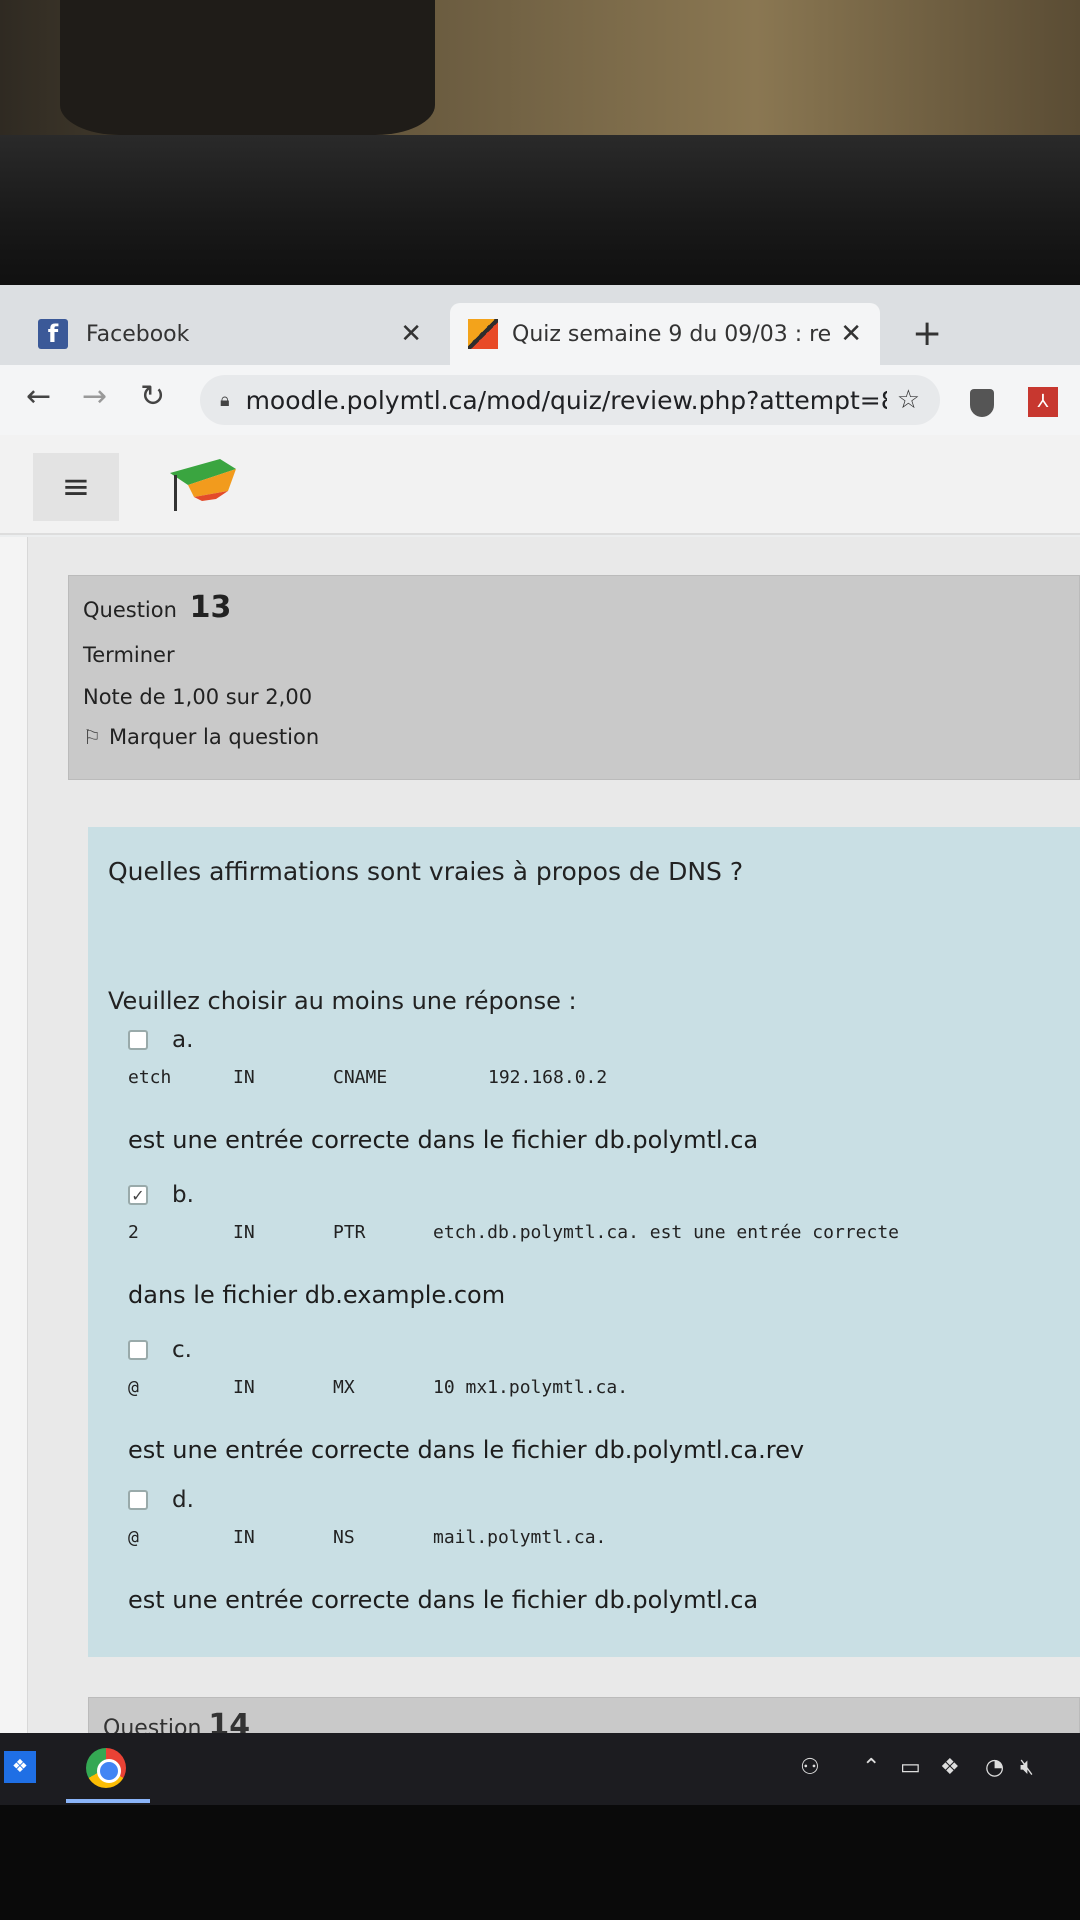 The height and width of the screenshot is (1920, 1080). What do you see at coordinates (225, 400) in the screenshot?
I see `lock-icon: 🔒︎` at bounding box center [225, 400].